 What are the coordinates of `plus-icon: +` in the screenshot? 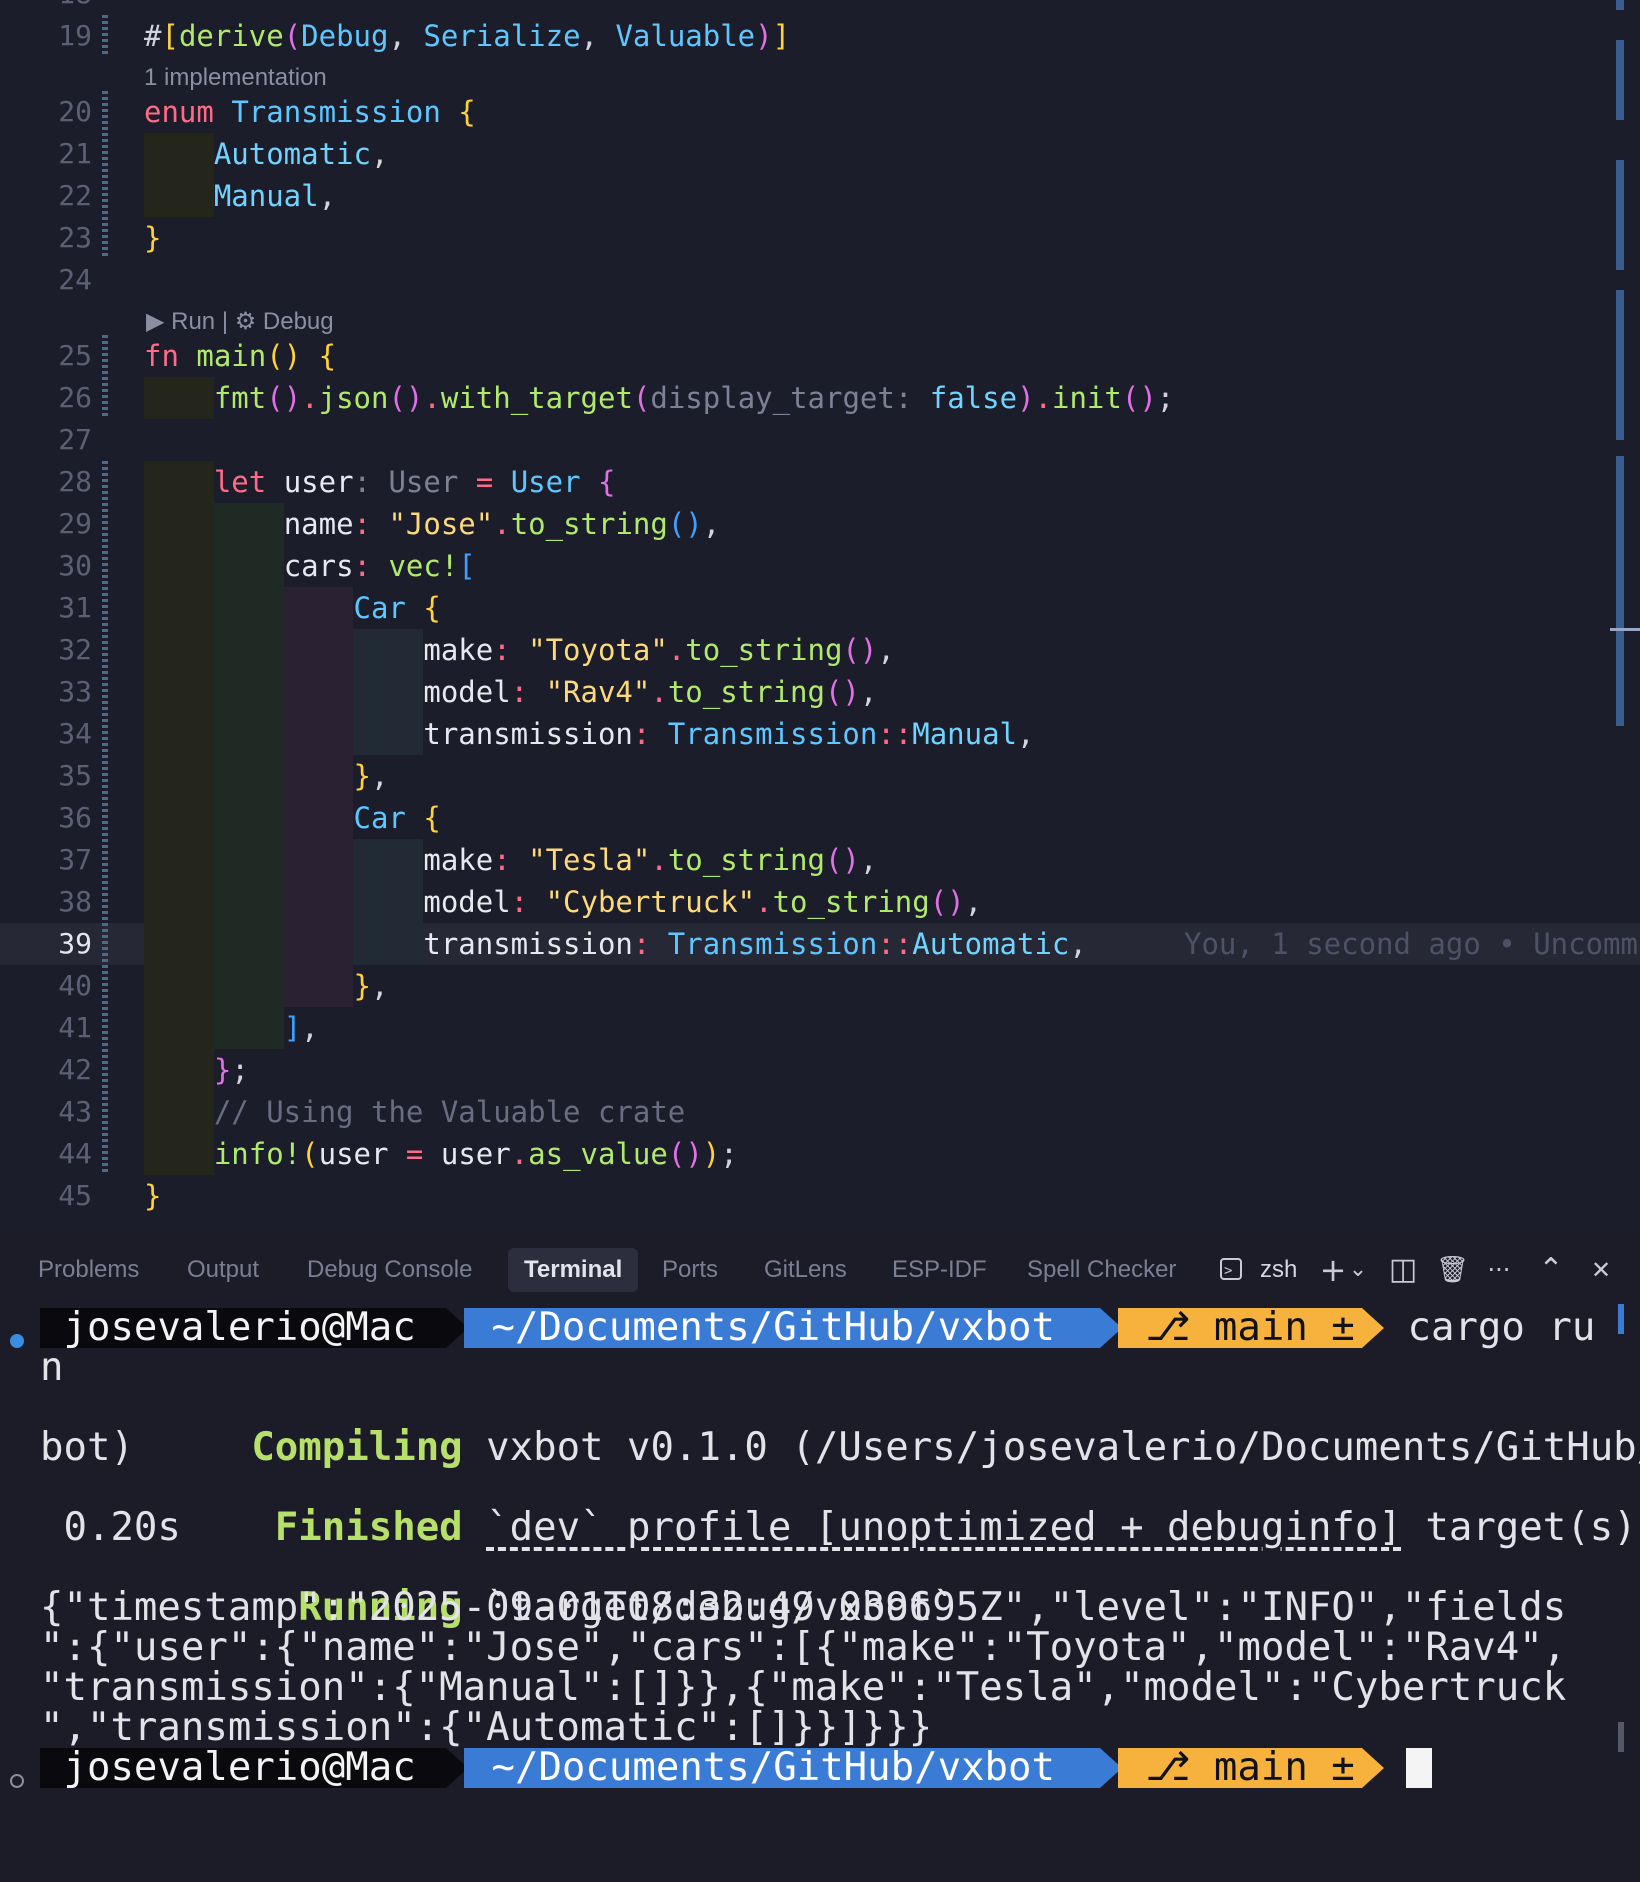 It's located at (1333, 1270).